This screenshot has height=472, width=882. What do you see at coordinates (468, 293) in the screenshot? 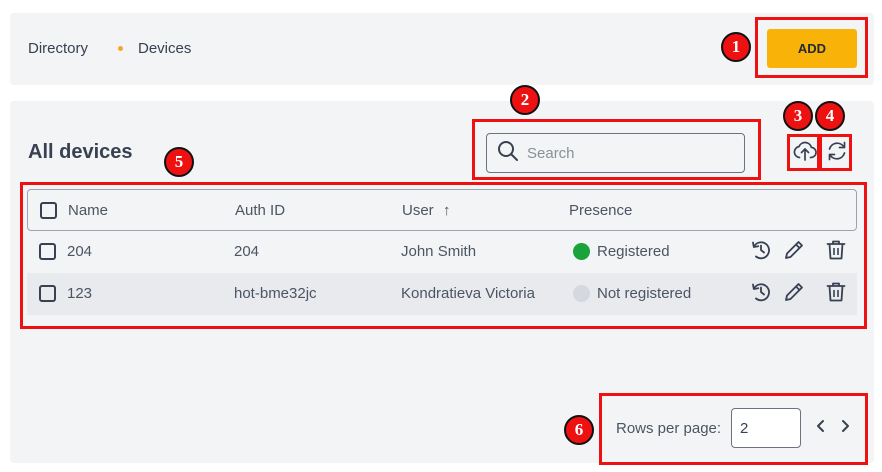
I see `device-user: Kondratieva Victoria` at bounding box center [468, 293].